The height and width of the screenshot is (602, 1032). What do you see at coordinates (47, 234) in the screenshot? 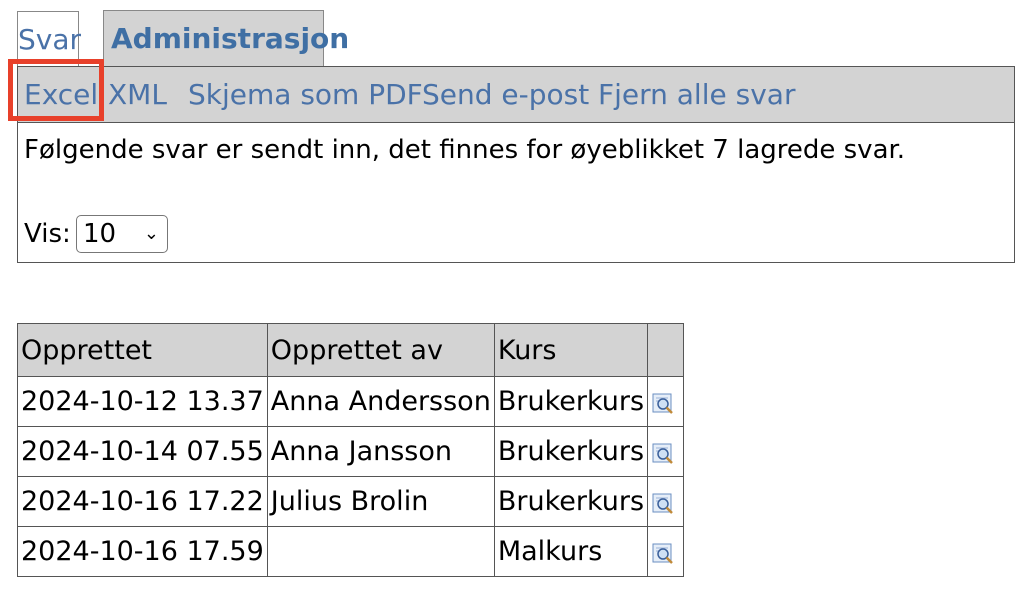
I see `vis-label: Vis:` at bounding box center [47, 234].